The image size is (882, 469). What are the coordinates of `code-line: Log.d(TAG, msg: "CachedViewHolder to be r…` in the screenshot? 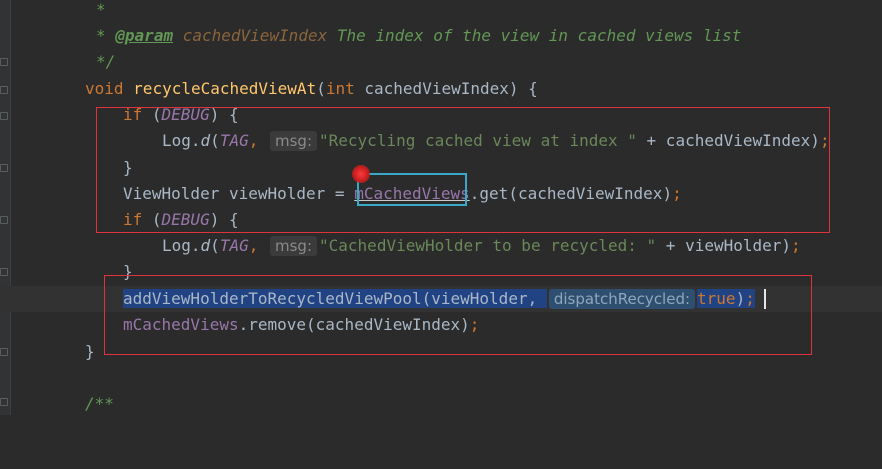 It's located at (441, 246).